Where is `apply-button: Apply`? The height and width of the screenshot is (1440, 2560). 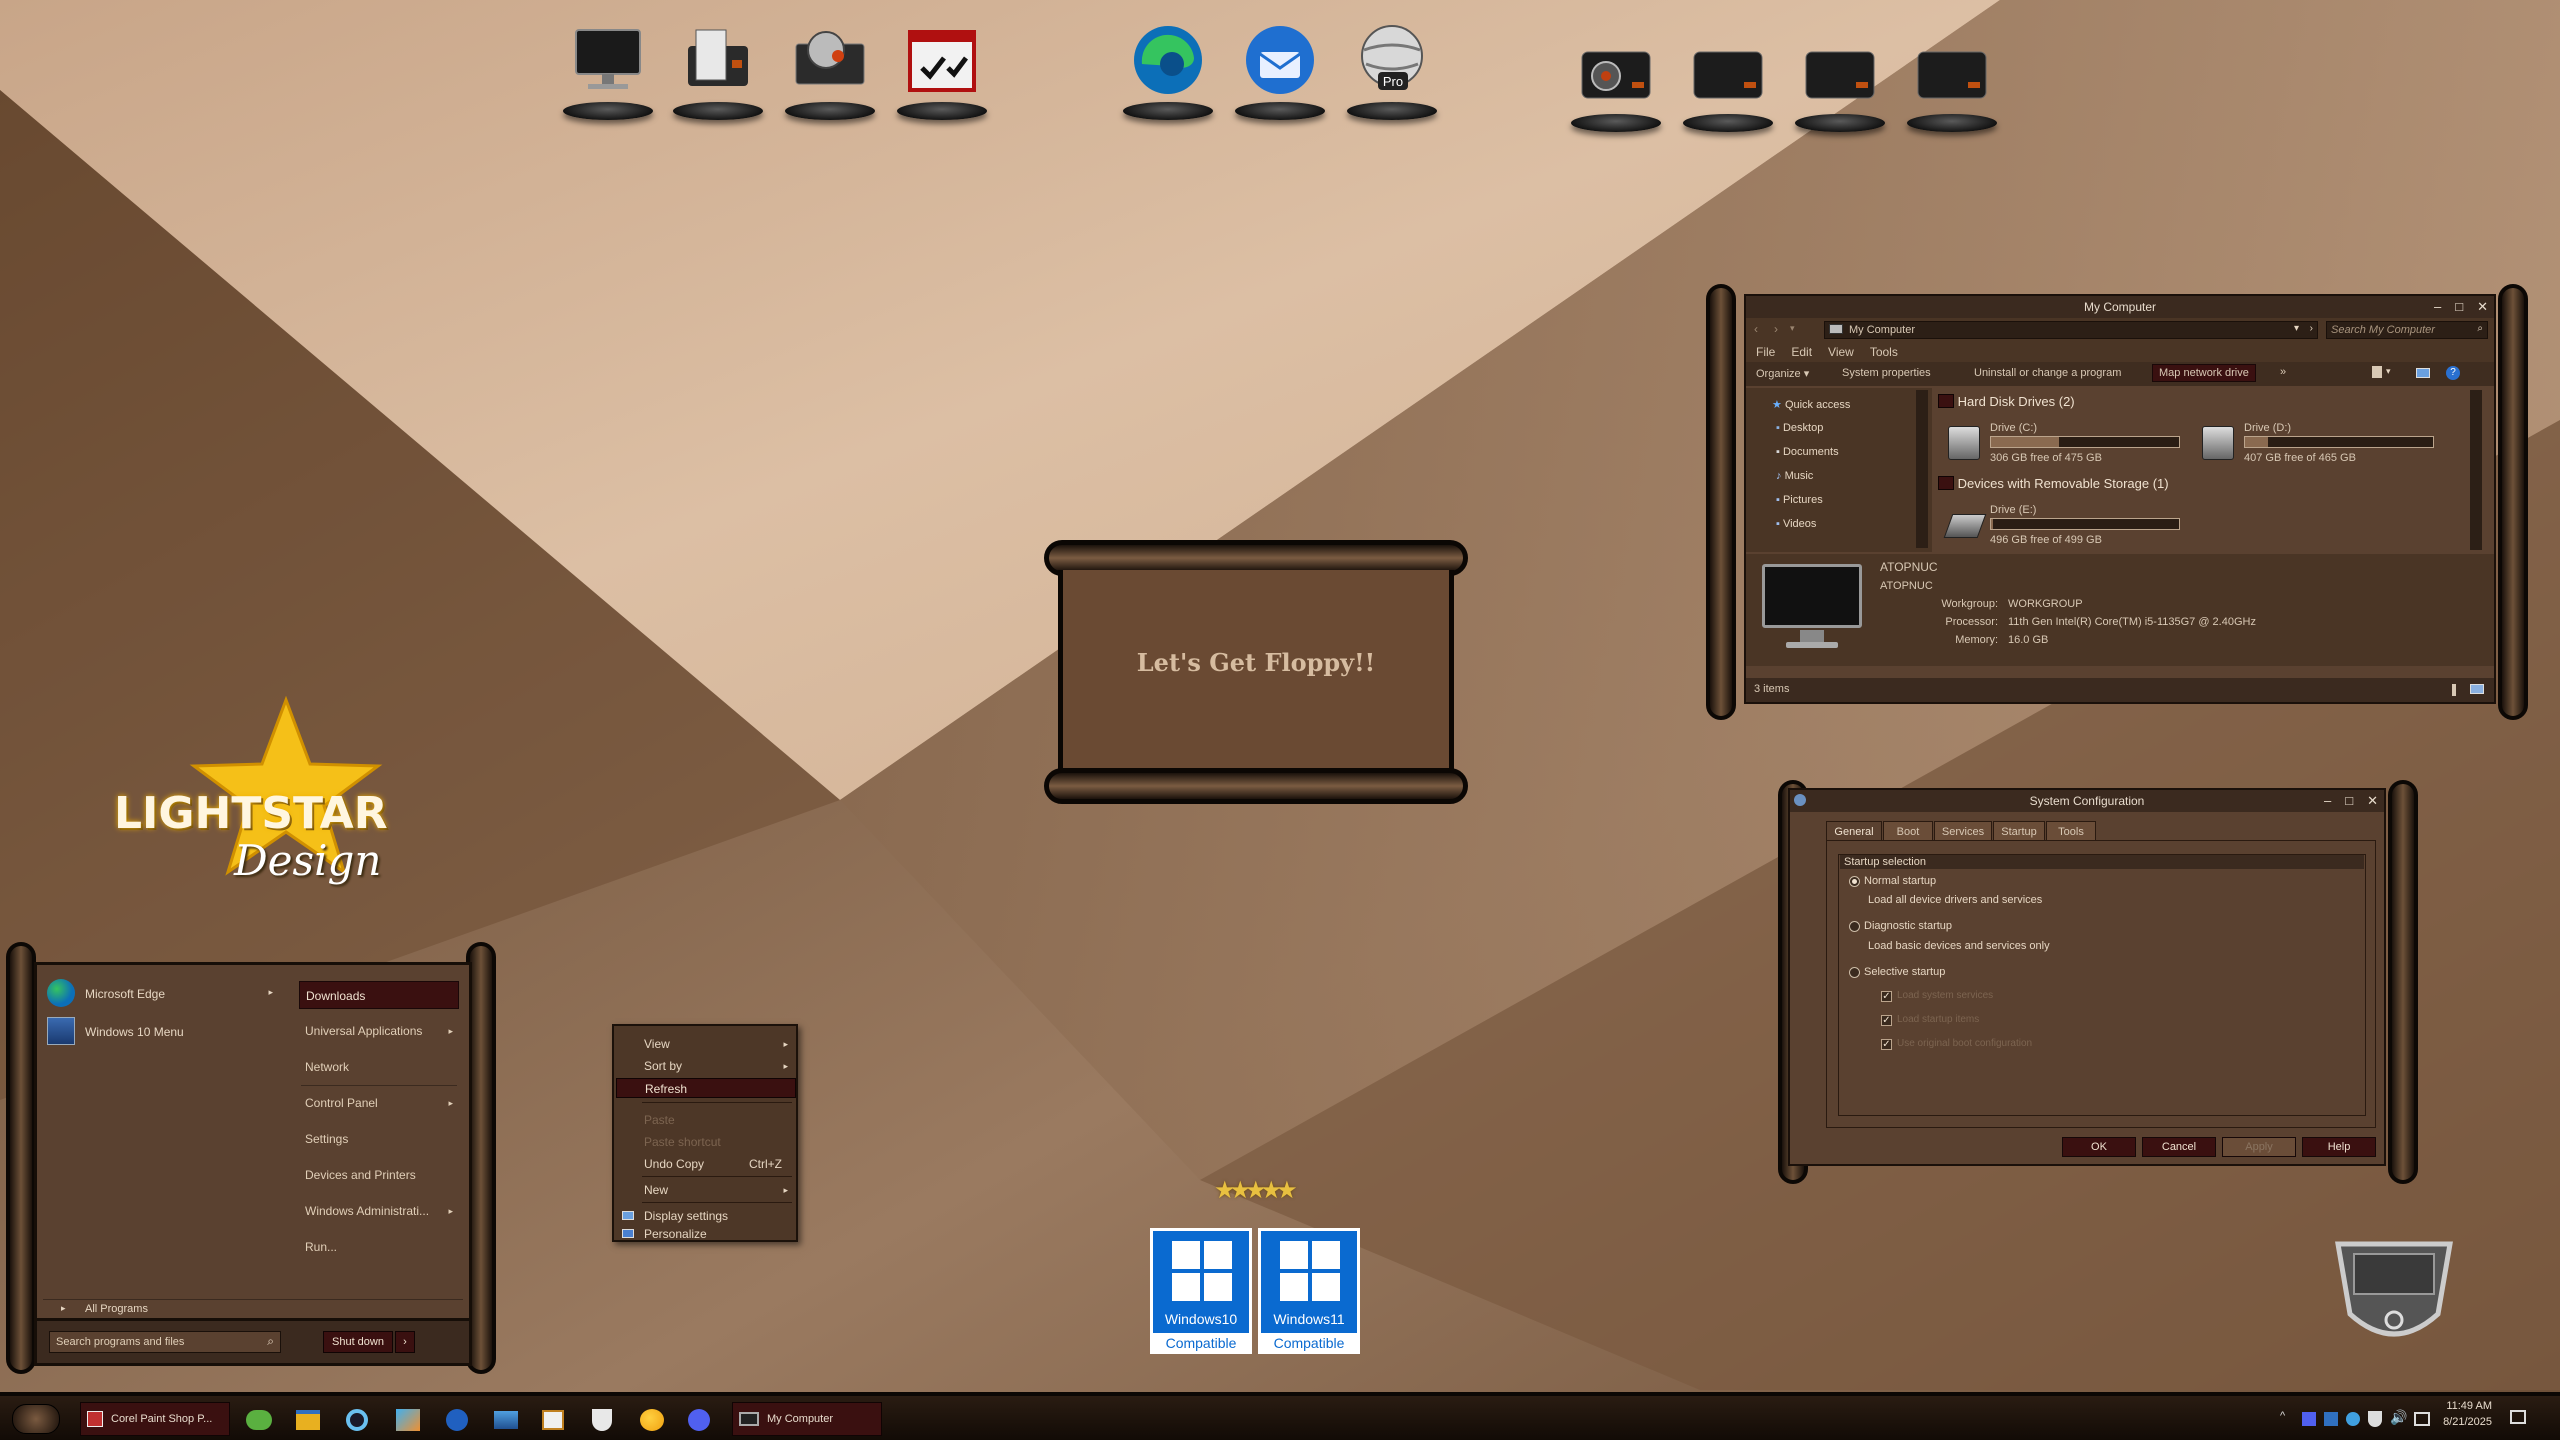
apply-button: Apply is located at coordinates (2259, 1147).